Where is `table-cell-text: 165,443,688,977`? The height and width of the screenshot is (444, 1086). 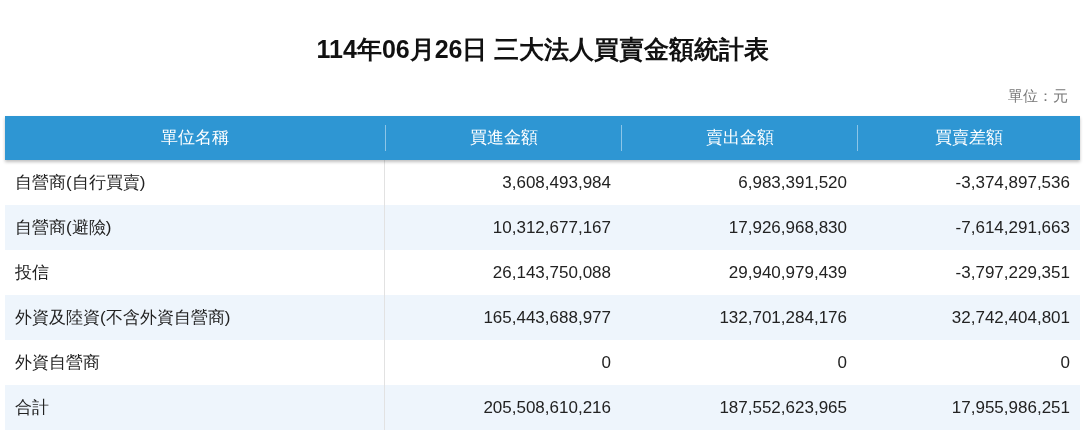 table-cell-text: 165,443,688,977 is located at coordinates (547, 317).